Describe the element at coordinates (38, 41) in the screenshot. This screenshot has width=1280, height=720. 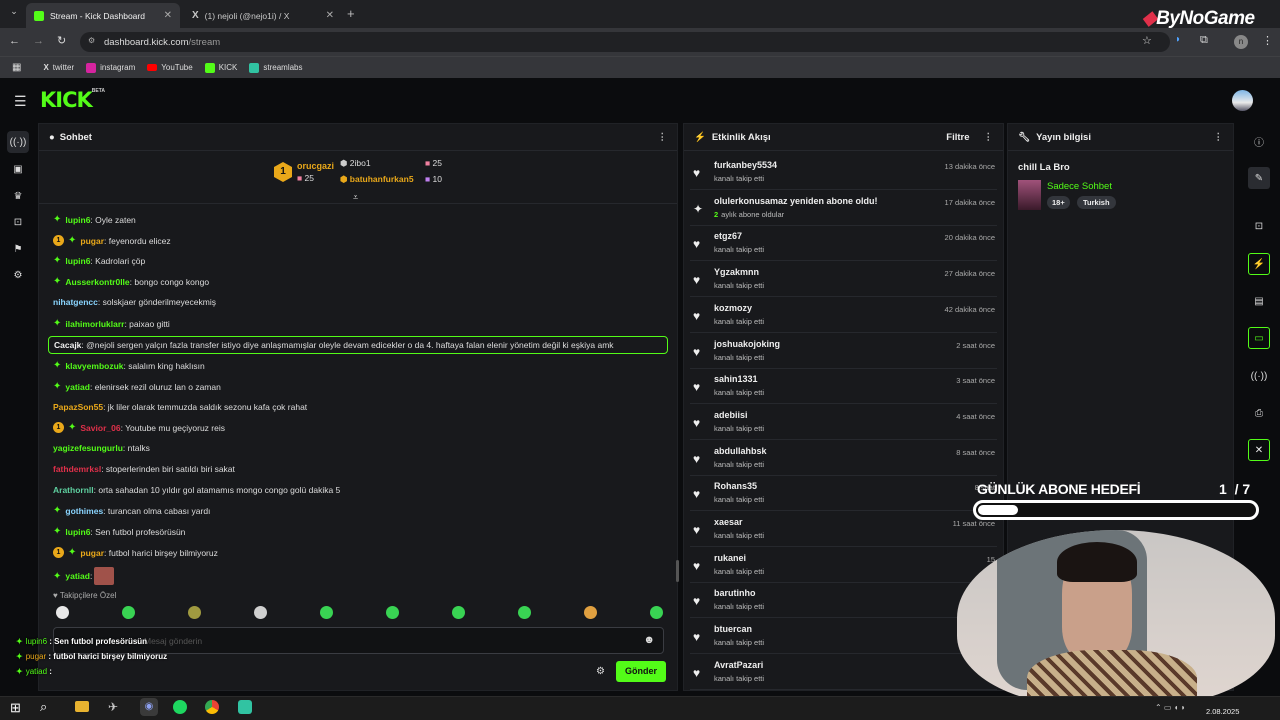
I see `forward-icon: →` at that location.